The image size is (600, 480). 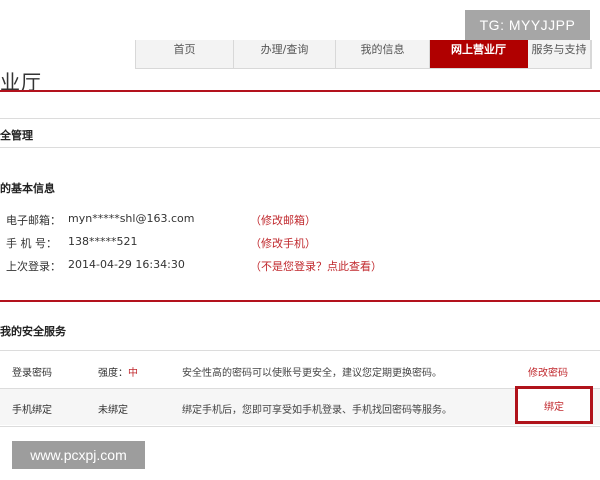 What do you see at coordinates (133, 373) in the screenshot?
I see `strength-value: 中` at bounding box center [133, 373].